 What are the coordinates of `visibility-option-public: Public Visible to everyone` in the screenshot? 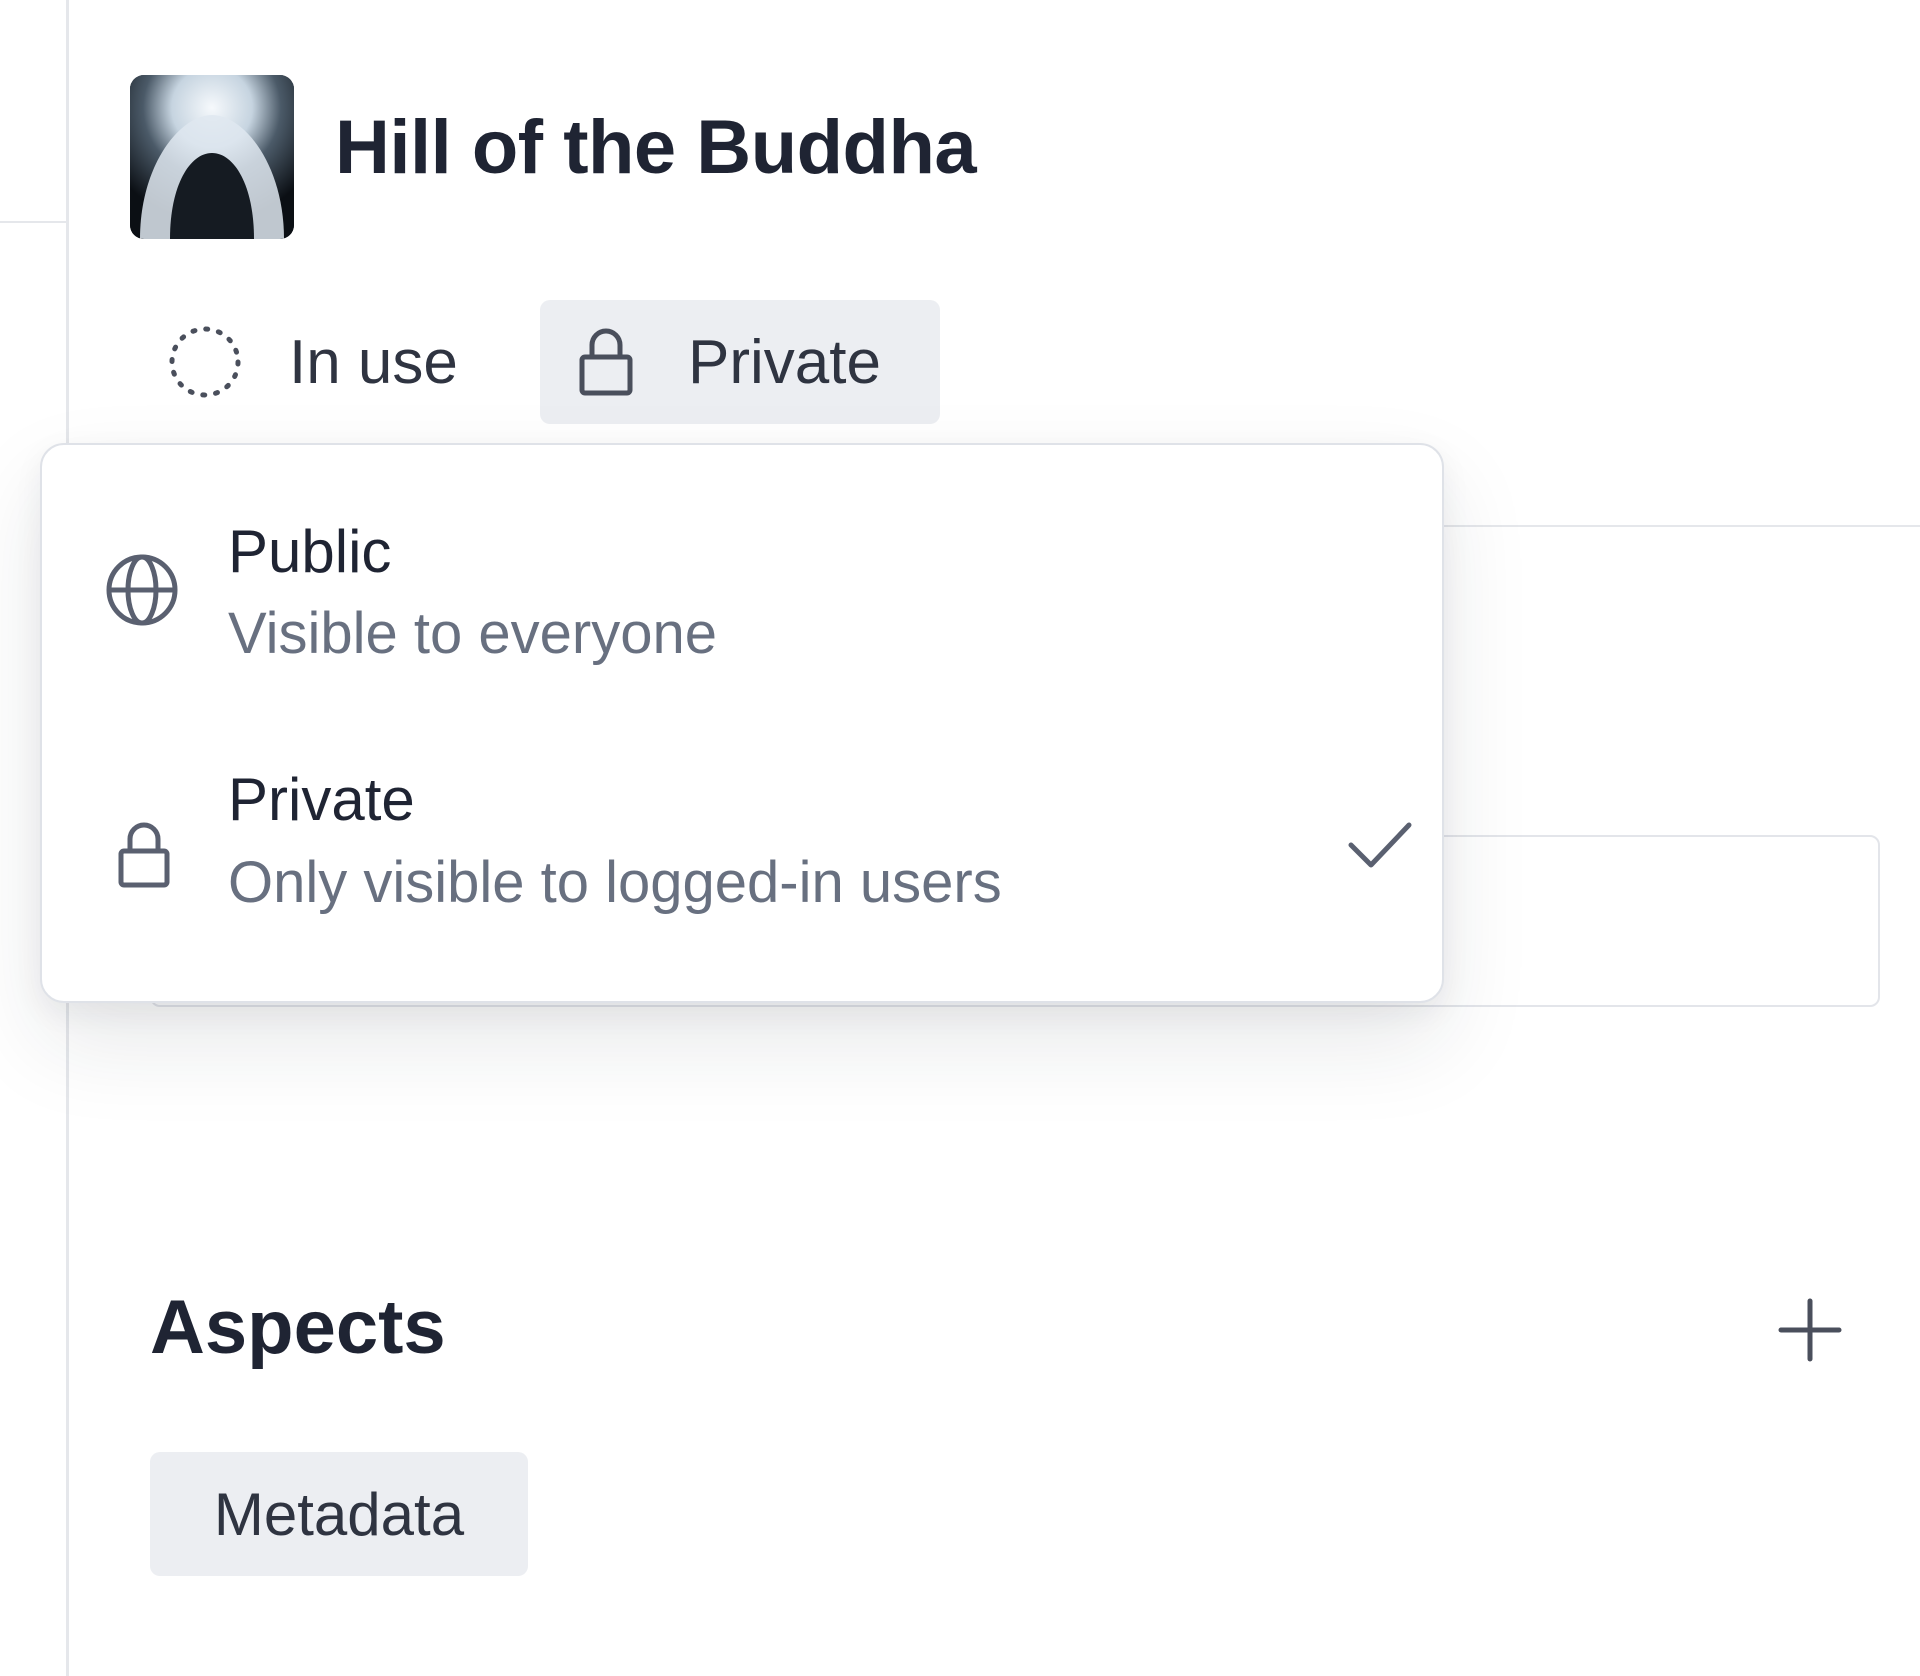 It's located at (742, 575).